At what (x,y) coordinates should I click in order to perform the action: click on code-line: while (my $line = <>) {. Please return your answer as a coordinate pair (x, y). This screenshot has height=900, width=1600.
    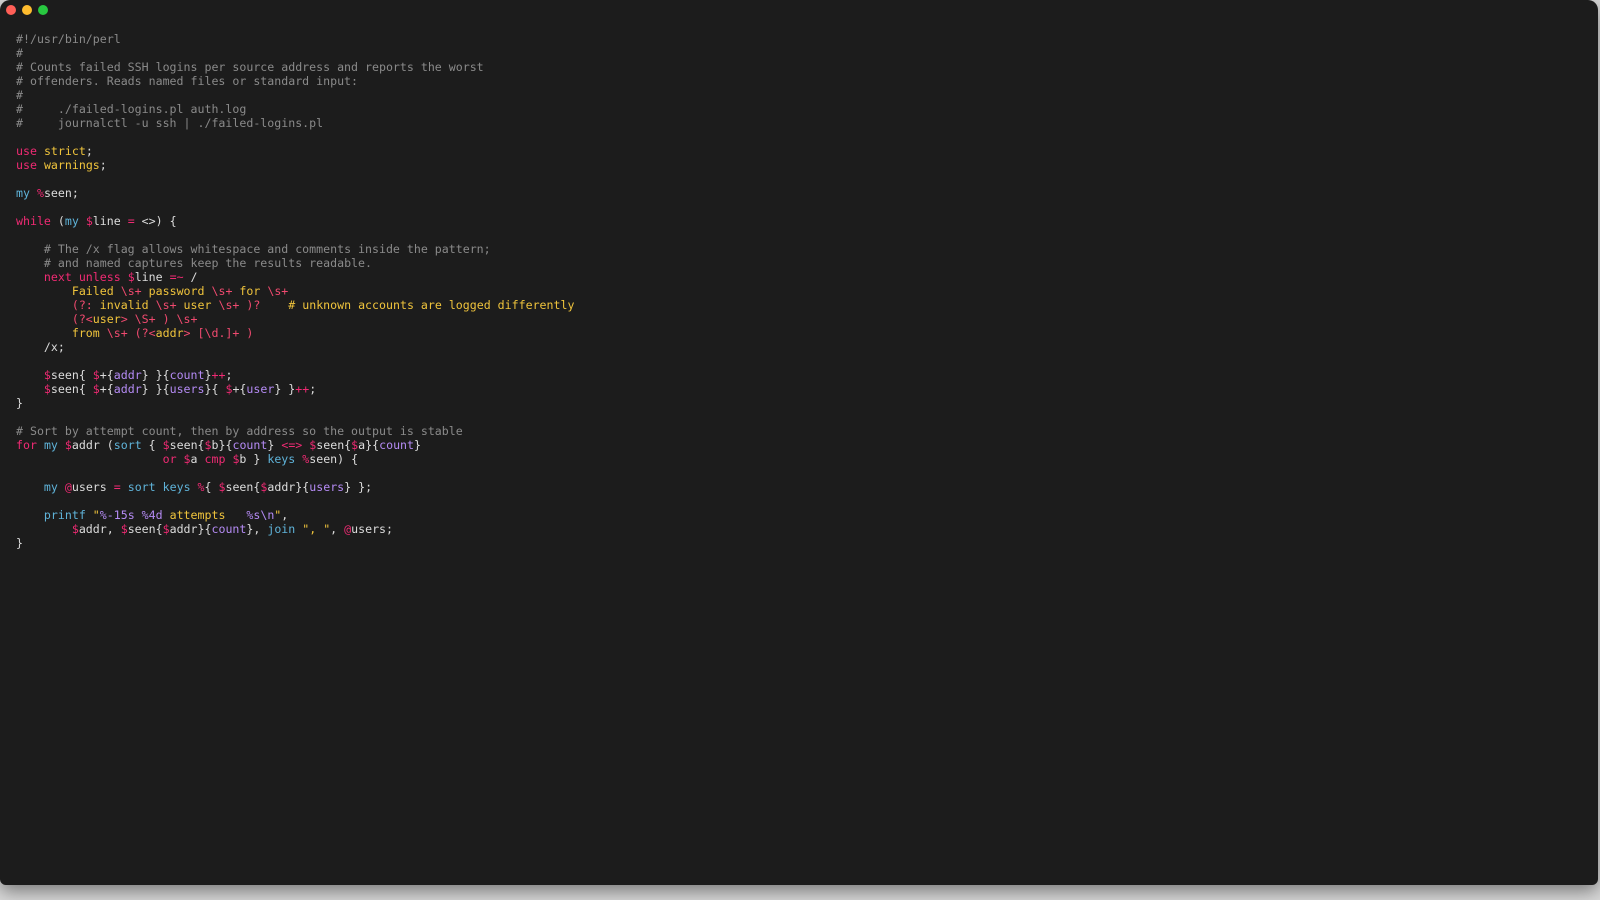
    Looking at the image, I should click on (797, 221).